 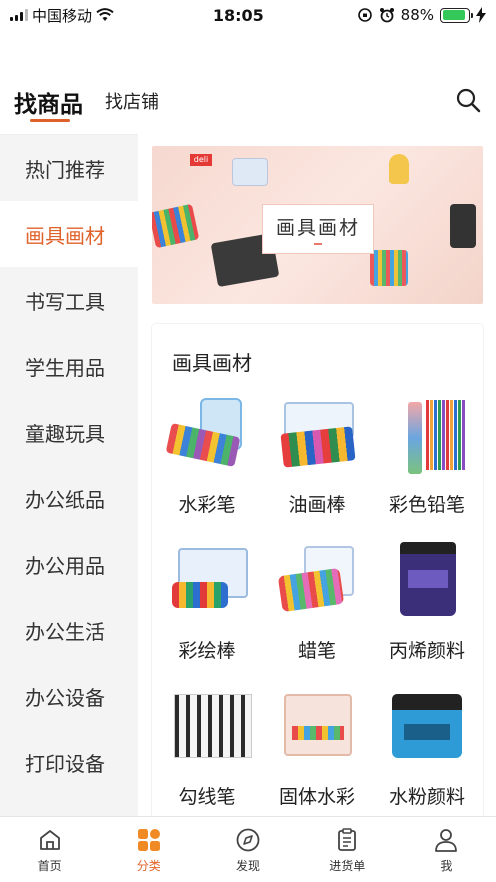 I want to click on clock: 18:05, so click(x=238, y=15).